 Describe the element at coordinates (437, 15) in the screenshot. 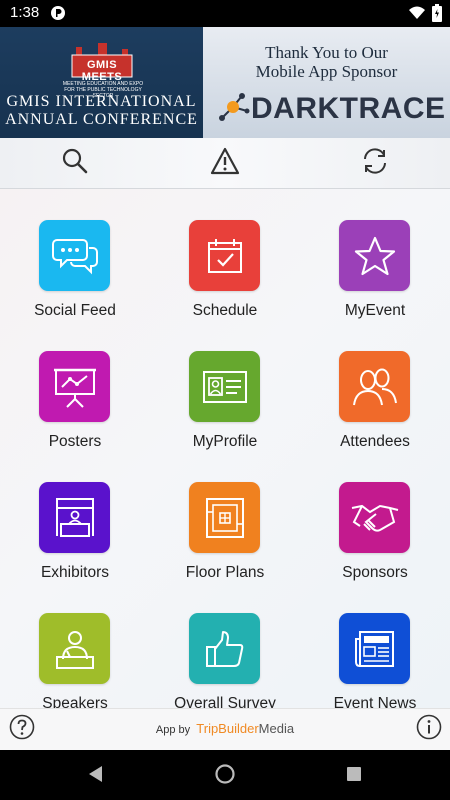

I see `battery-icon` at that location.